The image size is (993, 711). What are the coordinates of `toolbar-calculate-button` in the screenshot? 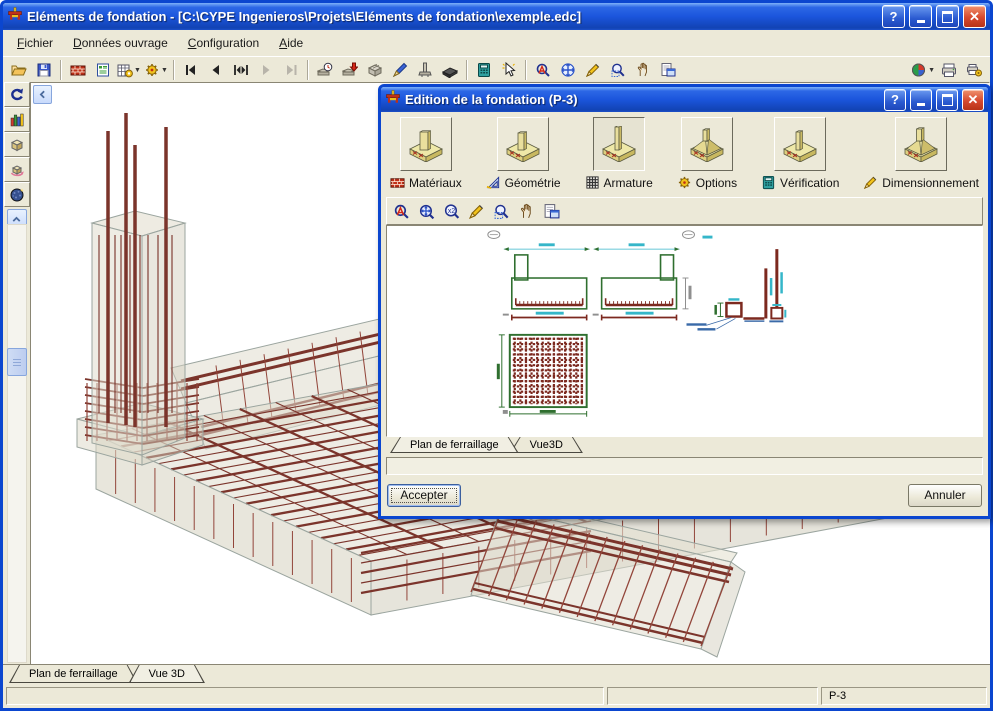 It's located at (484, 70).